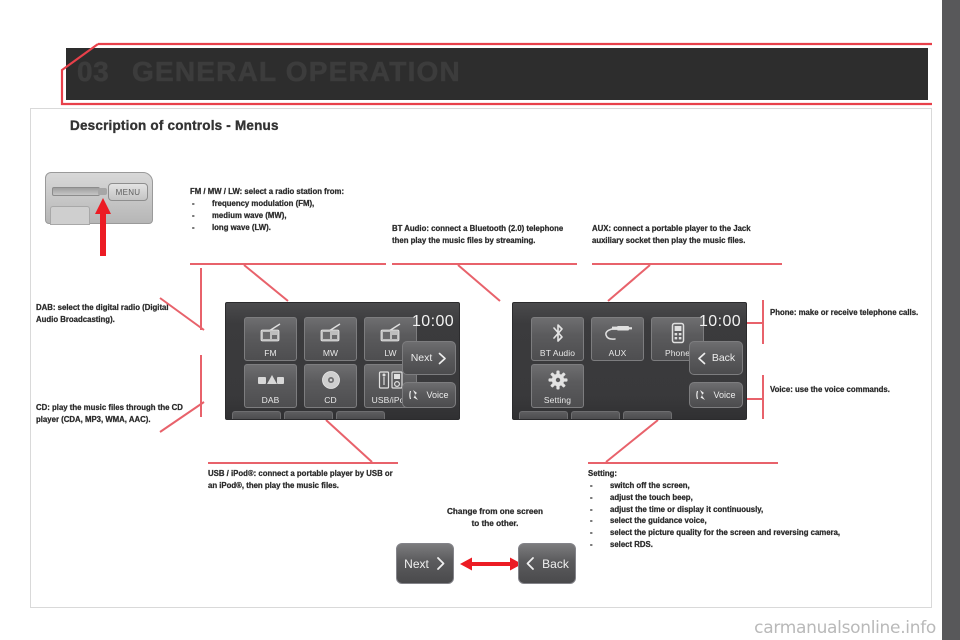 The image size is (960, 640). What do you see at coordinates (720, 321) in the screenshot?
I see `clock-right: 10:00` at bounding box center [720, 321].